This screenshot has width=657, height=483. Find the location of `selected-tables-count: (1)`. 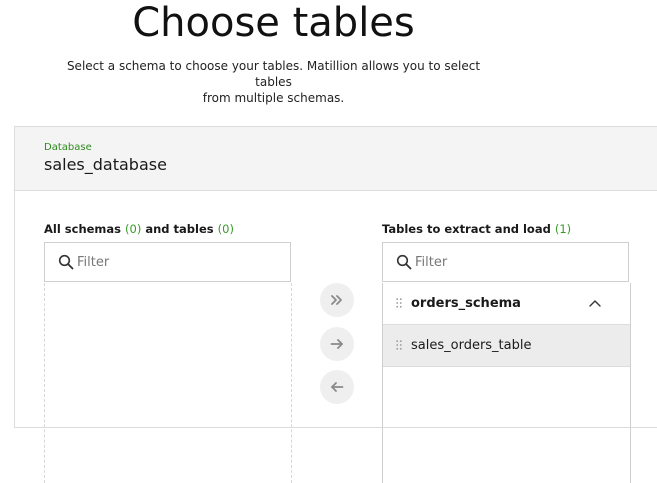

selected-tables-count: (1) is located at coordinates (563, 229).